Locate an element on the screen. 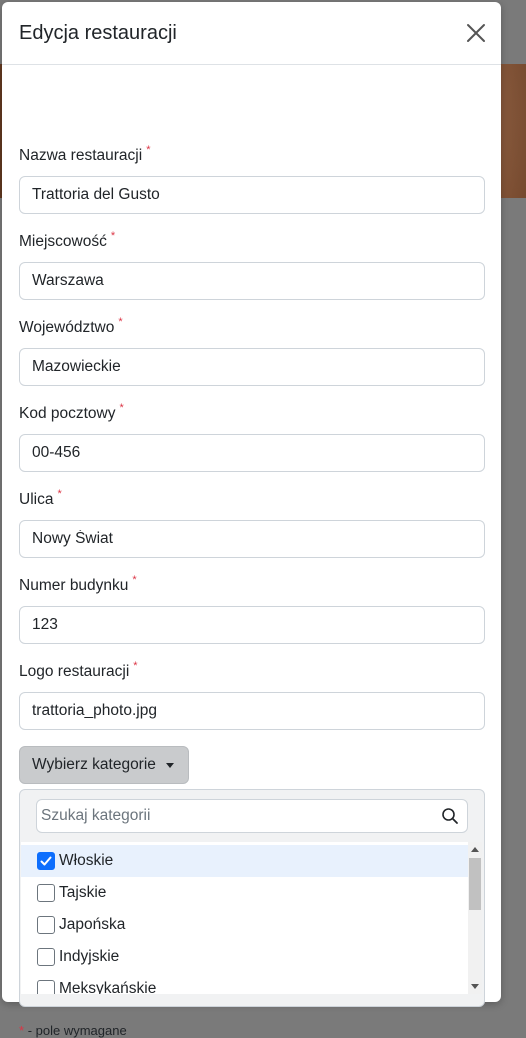 This screenshot has height=1038, width=526. category-label: Włoskie is located at coordinates (86, 860).